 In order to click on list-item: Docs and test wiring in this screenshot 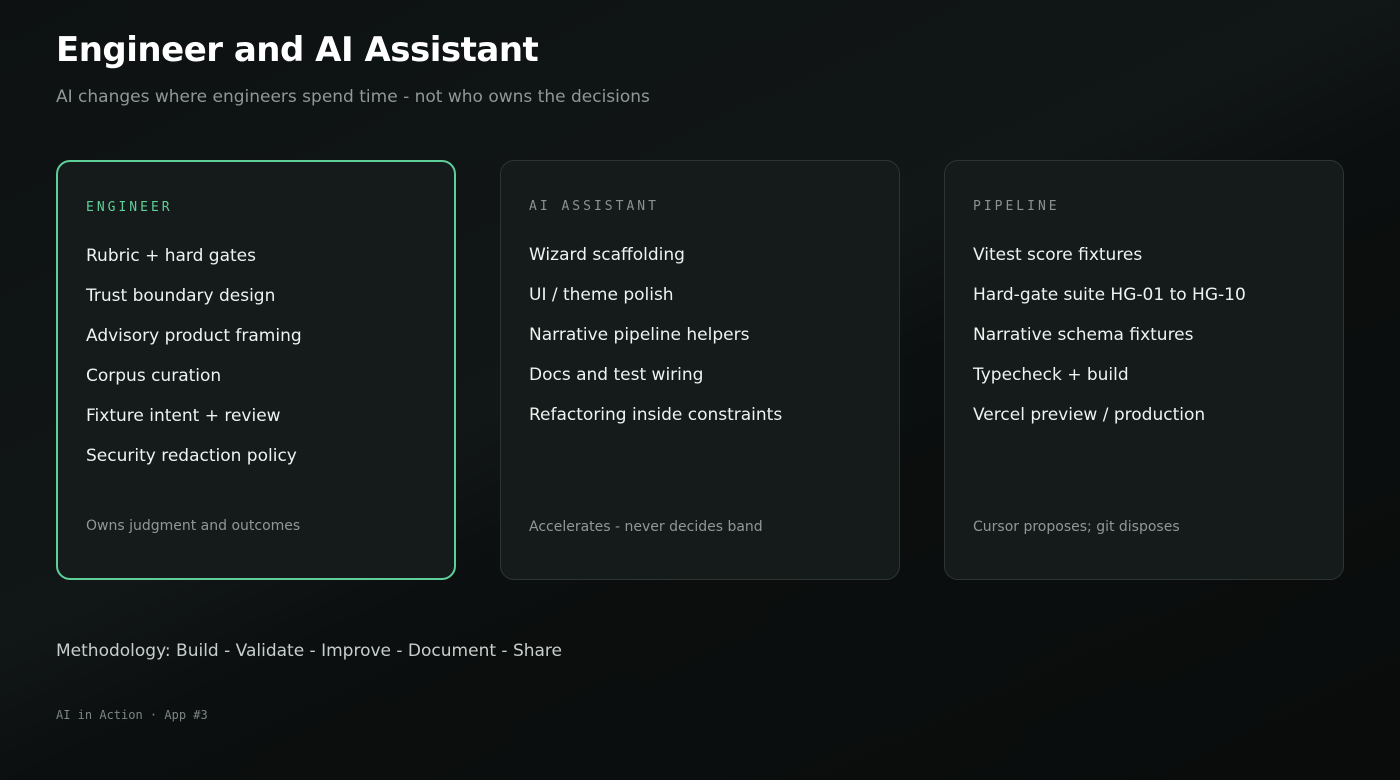, I will do `click(616, 375)`.